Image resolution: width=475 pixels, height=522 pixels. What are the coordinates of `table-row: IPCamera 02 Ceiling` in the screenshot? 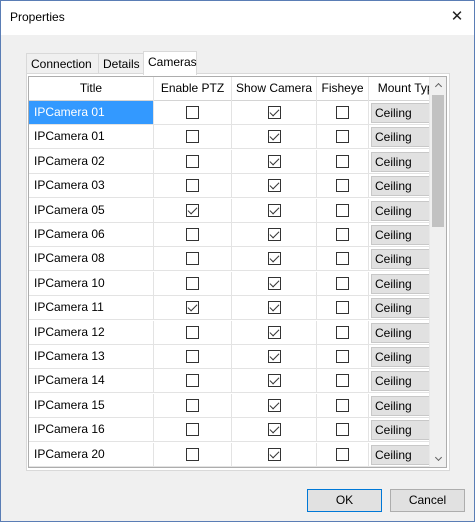 It's located at (237, 161).